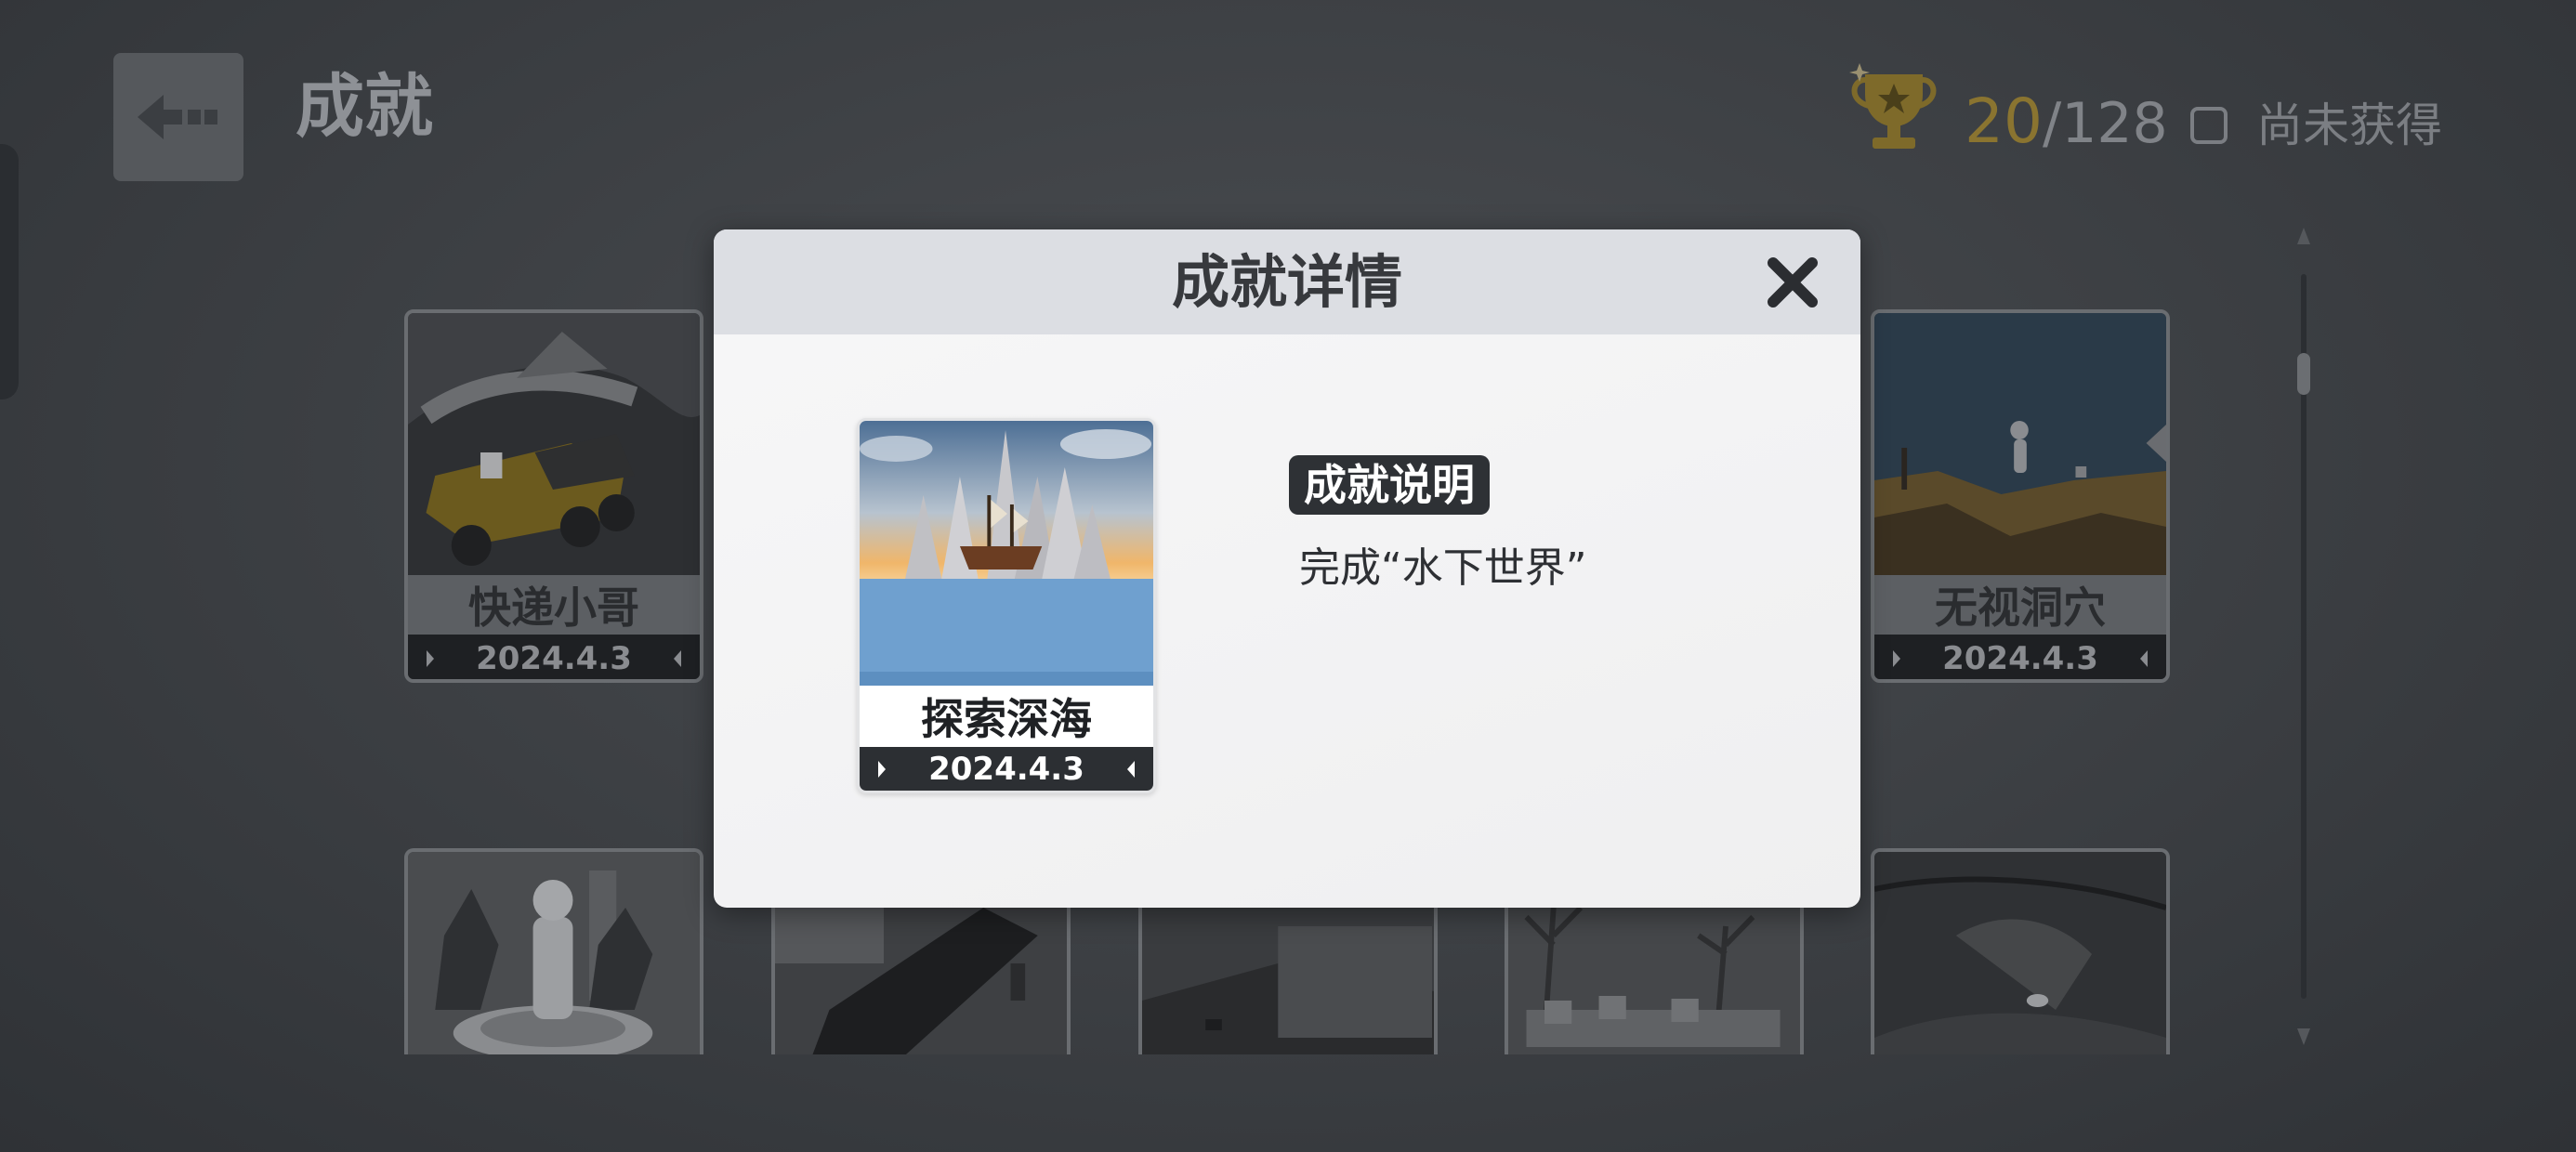 This screenshot has width=2576, height=1152. Describe the element at coordinates (2303, 374) in the screenshot. I see `scroll-thumb` at that location.